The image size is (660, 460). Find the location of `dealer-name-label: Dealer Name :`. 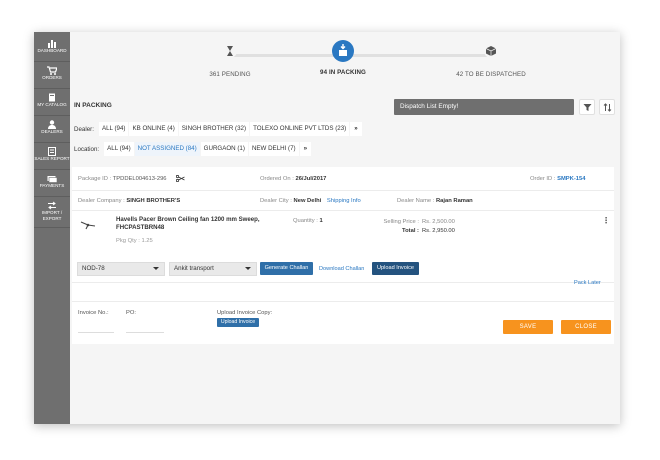

dealer-name-label: Dealer Name : is located at coordinates (416, 201).